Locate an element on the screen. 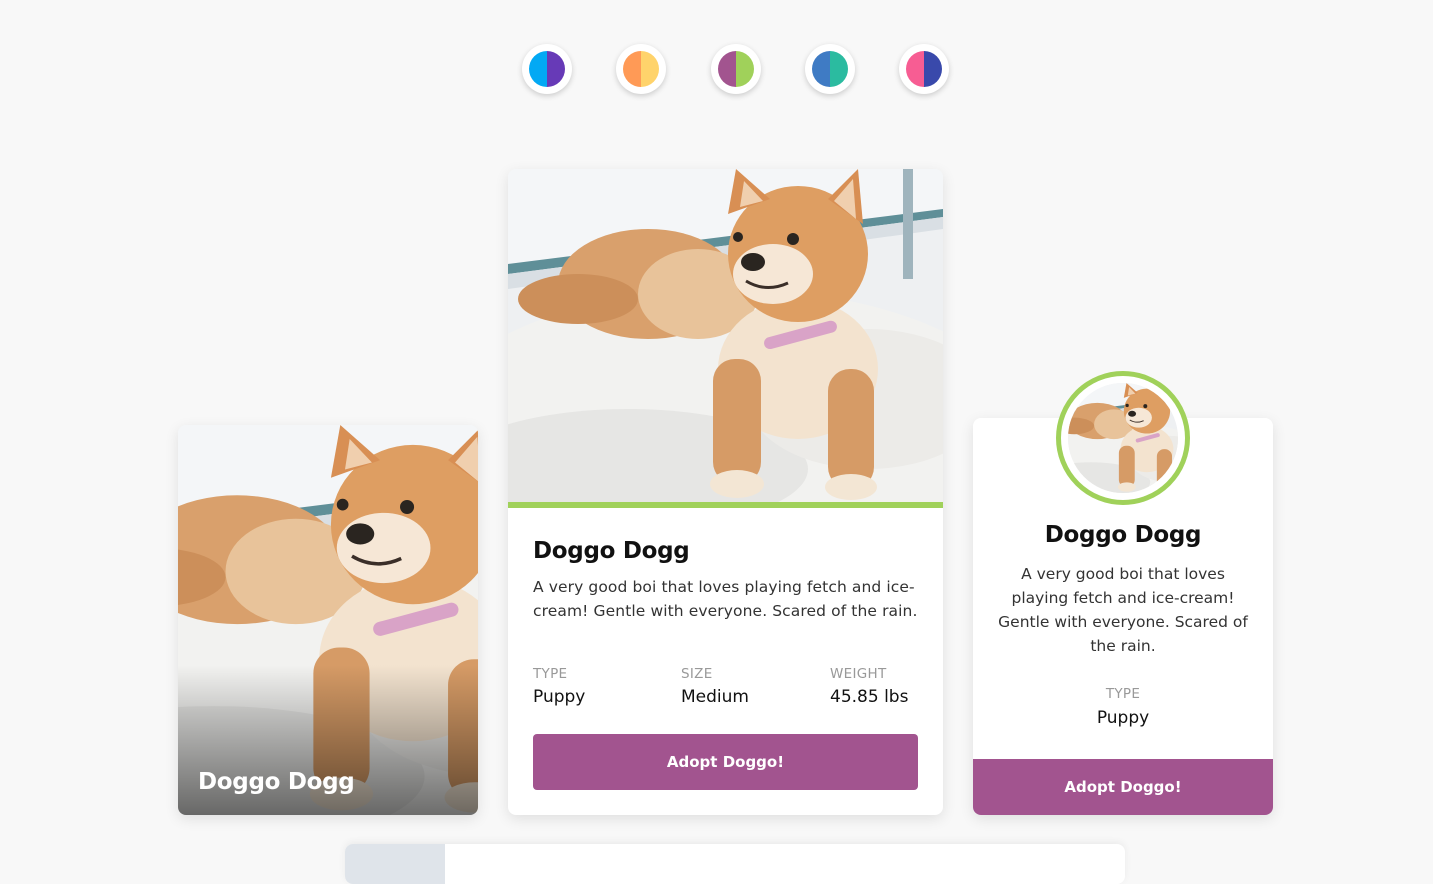 The width and height of the screenshot is (1433, 884). avatar is located at coordinates (1123, 438).